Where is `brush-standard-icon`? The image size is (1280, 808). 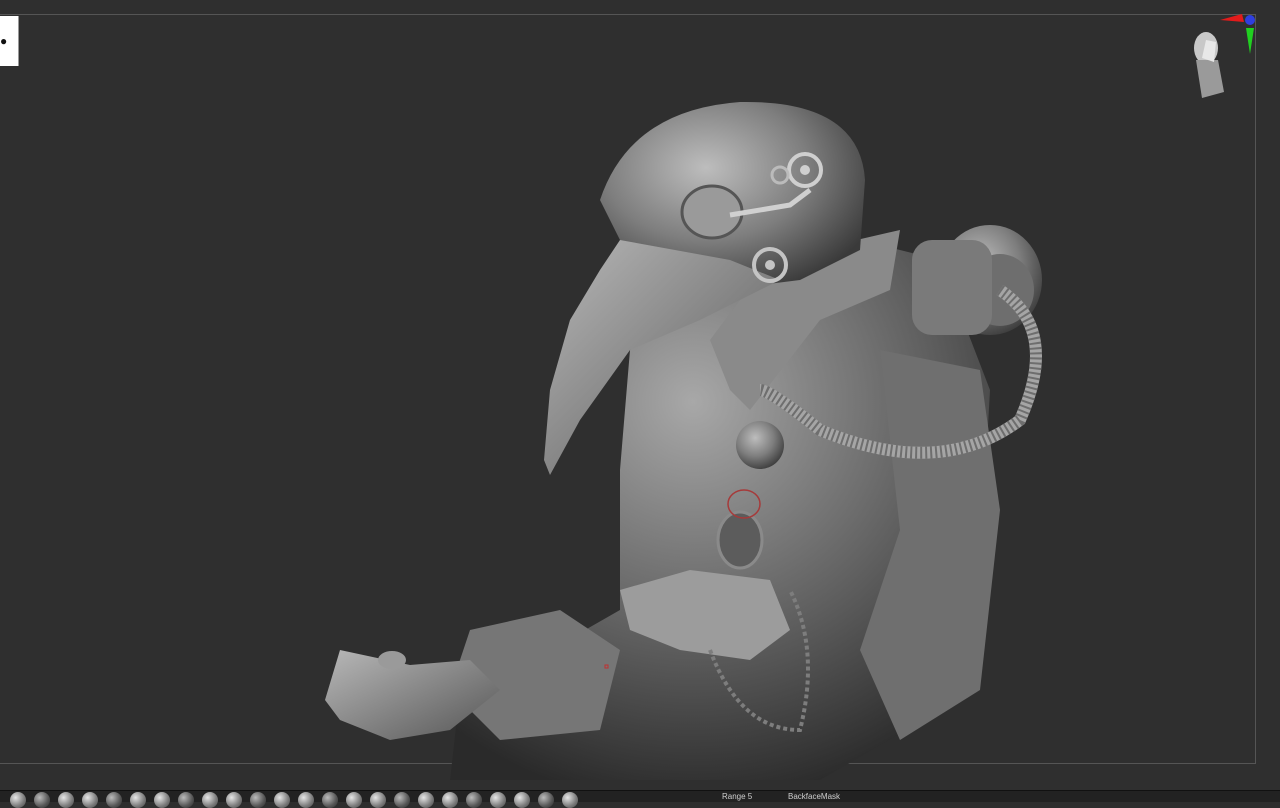
brush-standard-icon is located at coordinates (18, 799).